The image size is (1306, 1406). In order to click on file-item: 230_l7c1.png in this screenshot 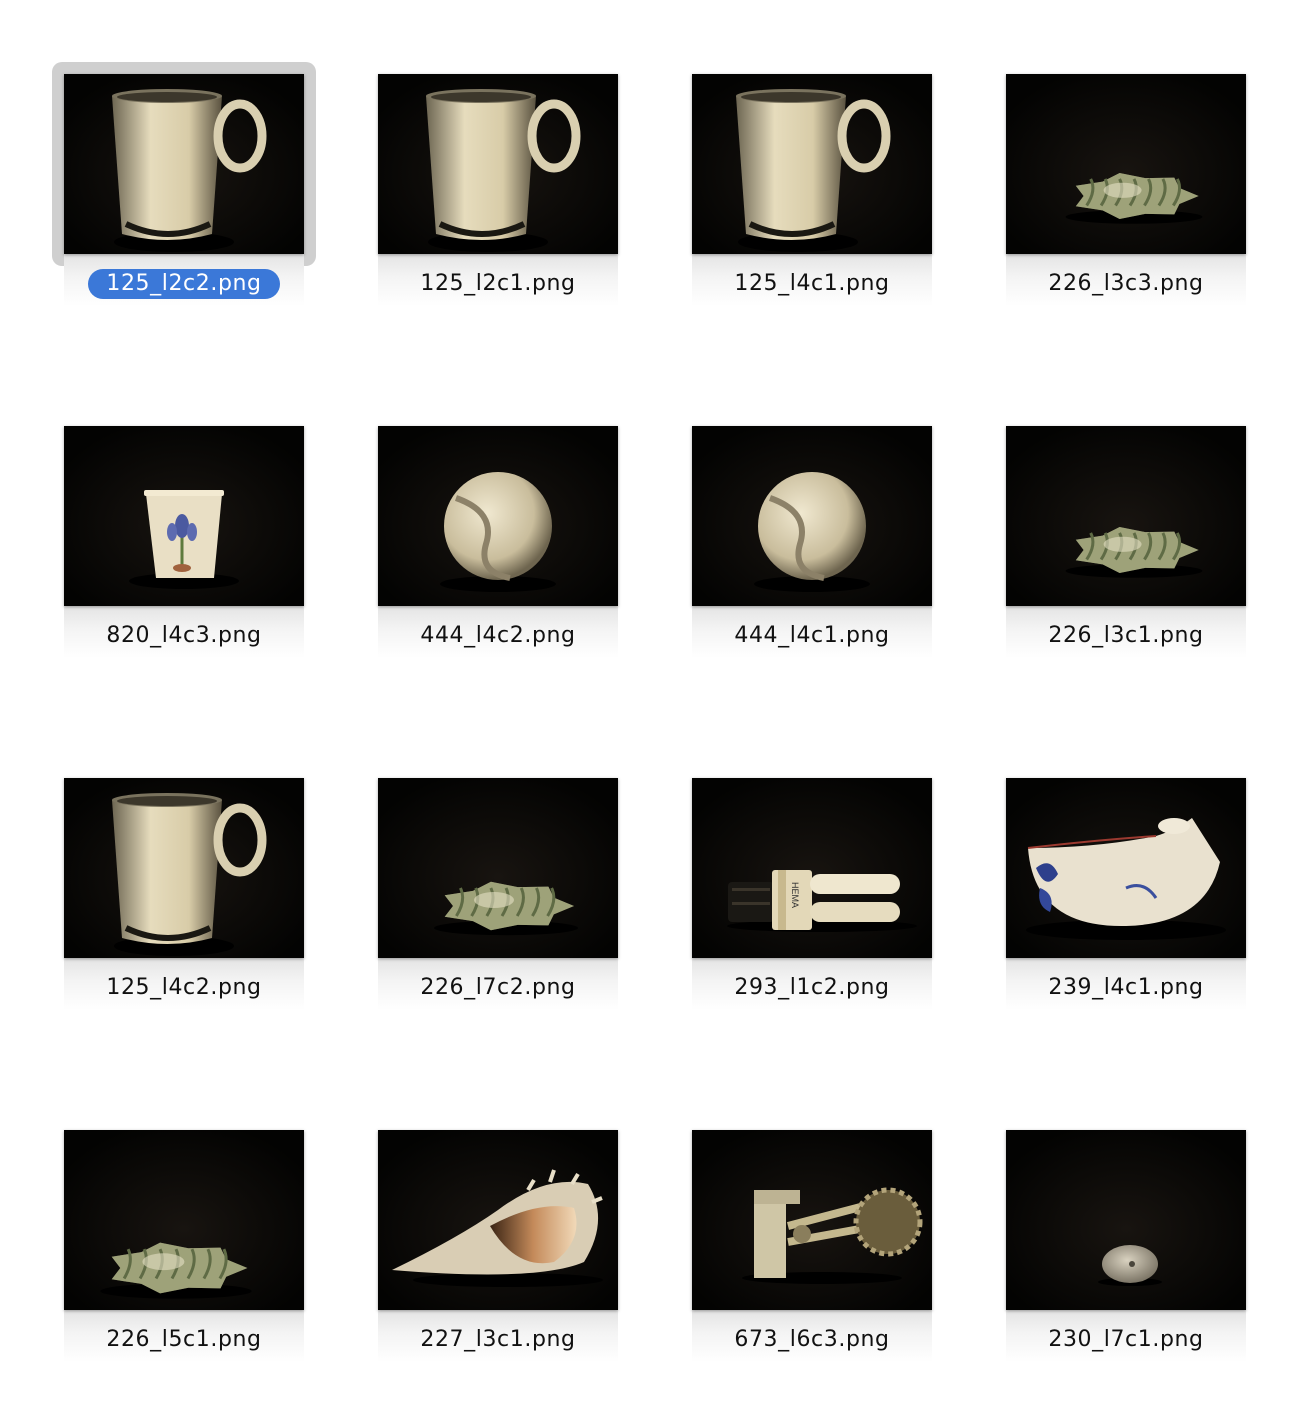, I will do `click(1126, 1268)`.